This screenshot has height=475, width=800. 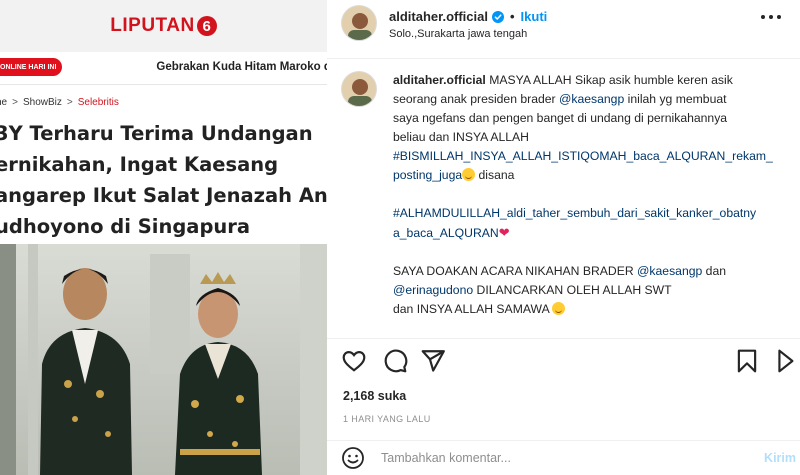 What do you see at coordinates (551, 458) in the screenshot?
I see `comment-input` at bounding box center [551, 458].